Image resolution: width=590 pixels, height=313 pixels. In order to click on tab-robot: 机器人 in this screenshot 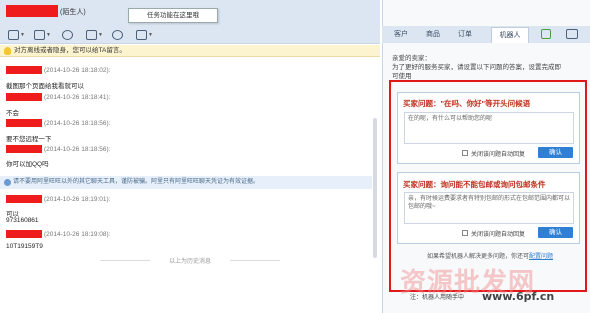, I will do `click(510, 35)`.